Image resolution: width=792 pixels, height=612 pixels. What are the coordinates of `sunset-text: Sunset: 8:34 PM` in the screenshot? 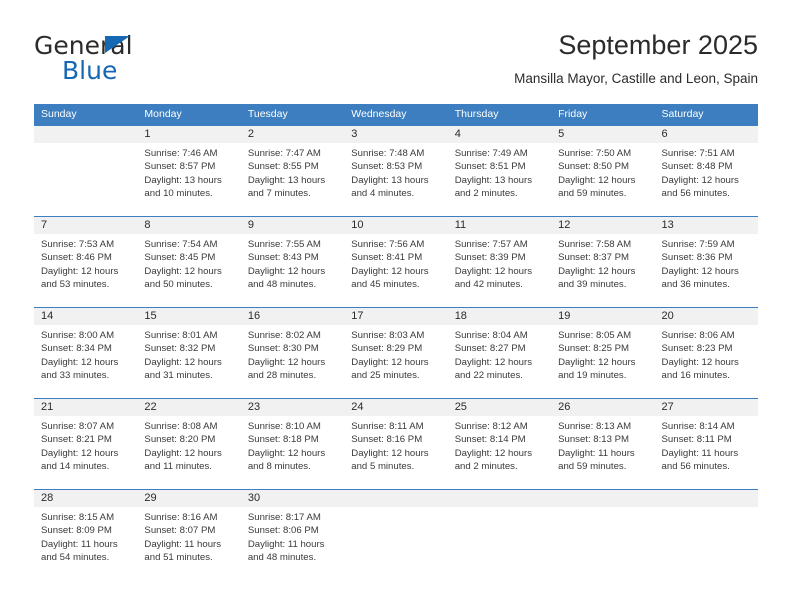 It's located at (76, 349).